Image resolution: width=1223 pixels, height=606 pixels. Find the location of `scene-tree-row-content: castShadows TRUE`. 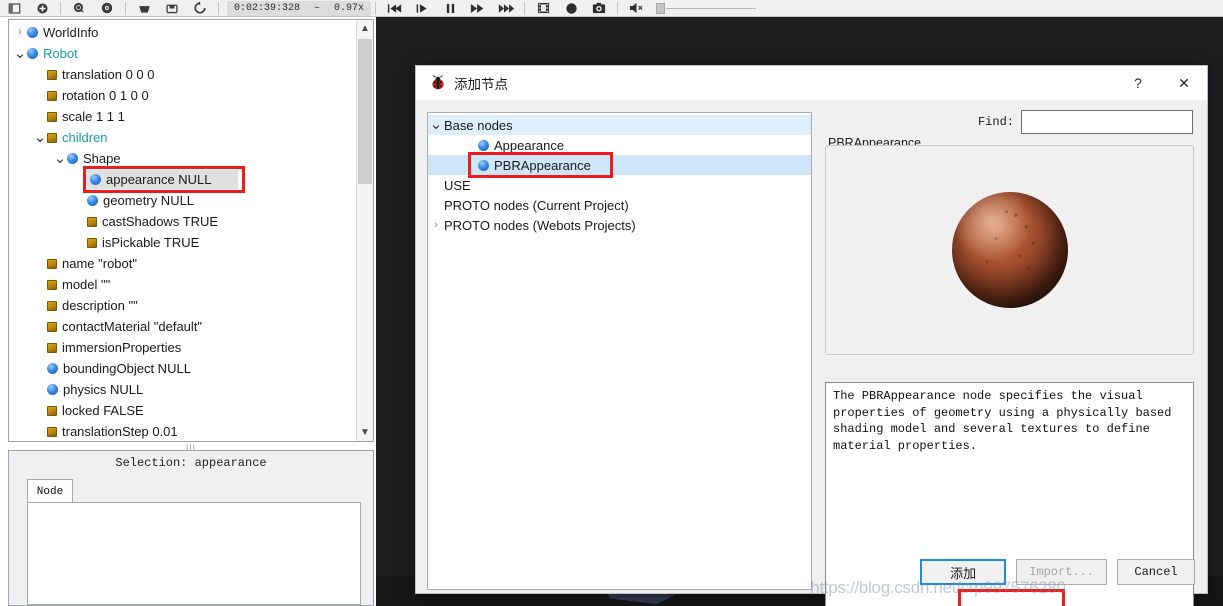

scene-tree-row-content: castShadows TRUE is located at coordinates (152, 221).